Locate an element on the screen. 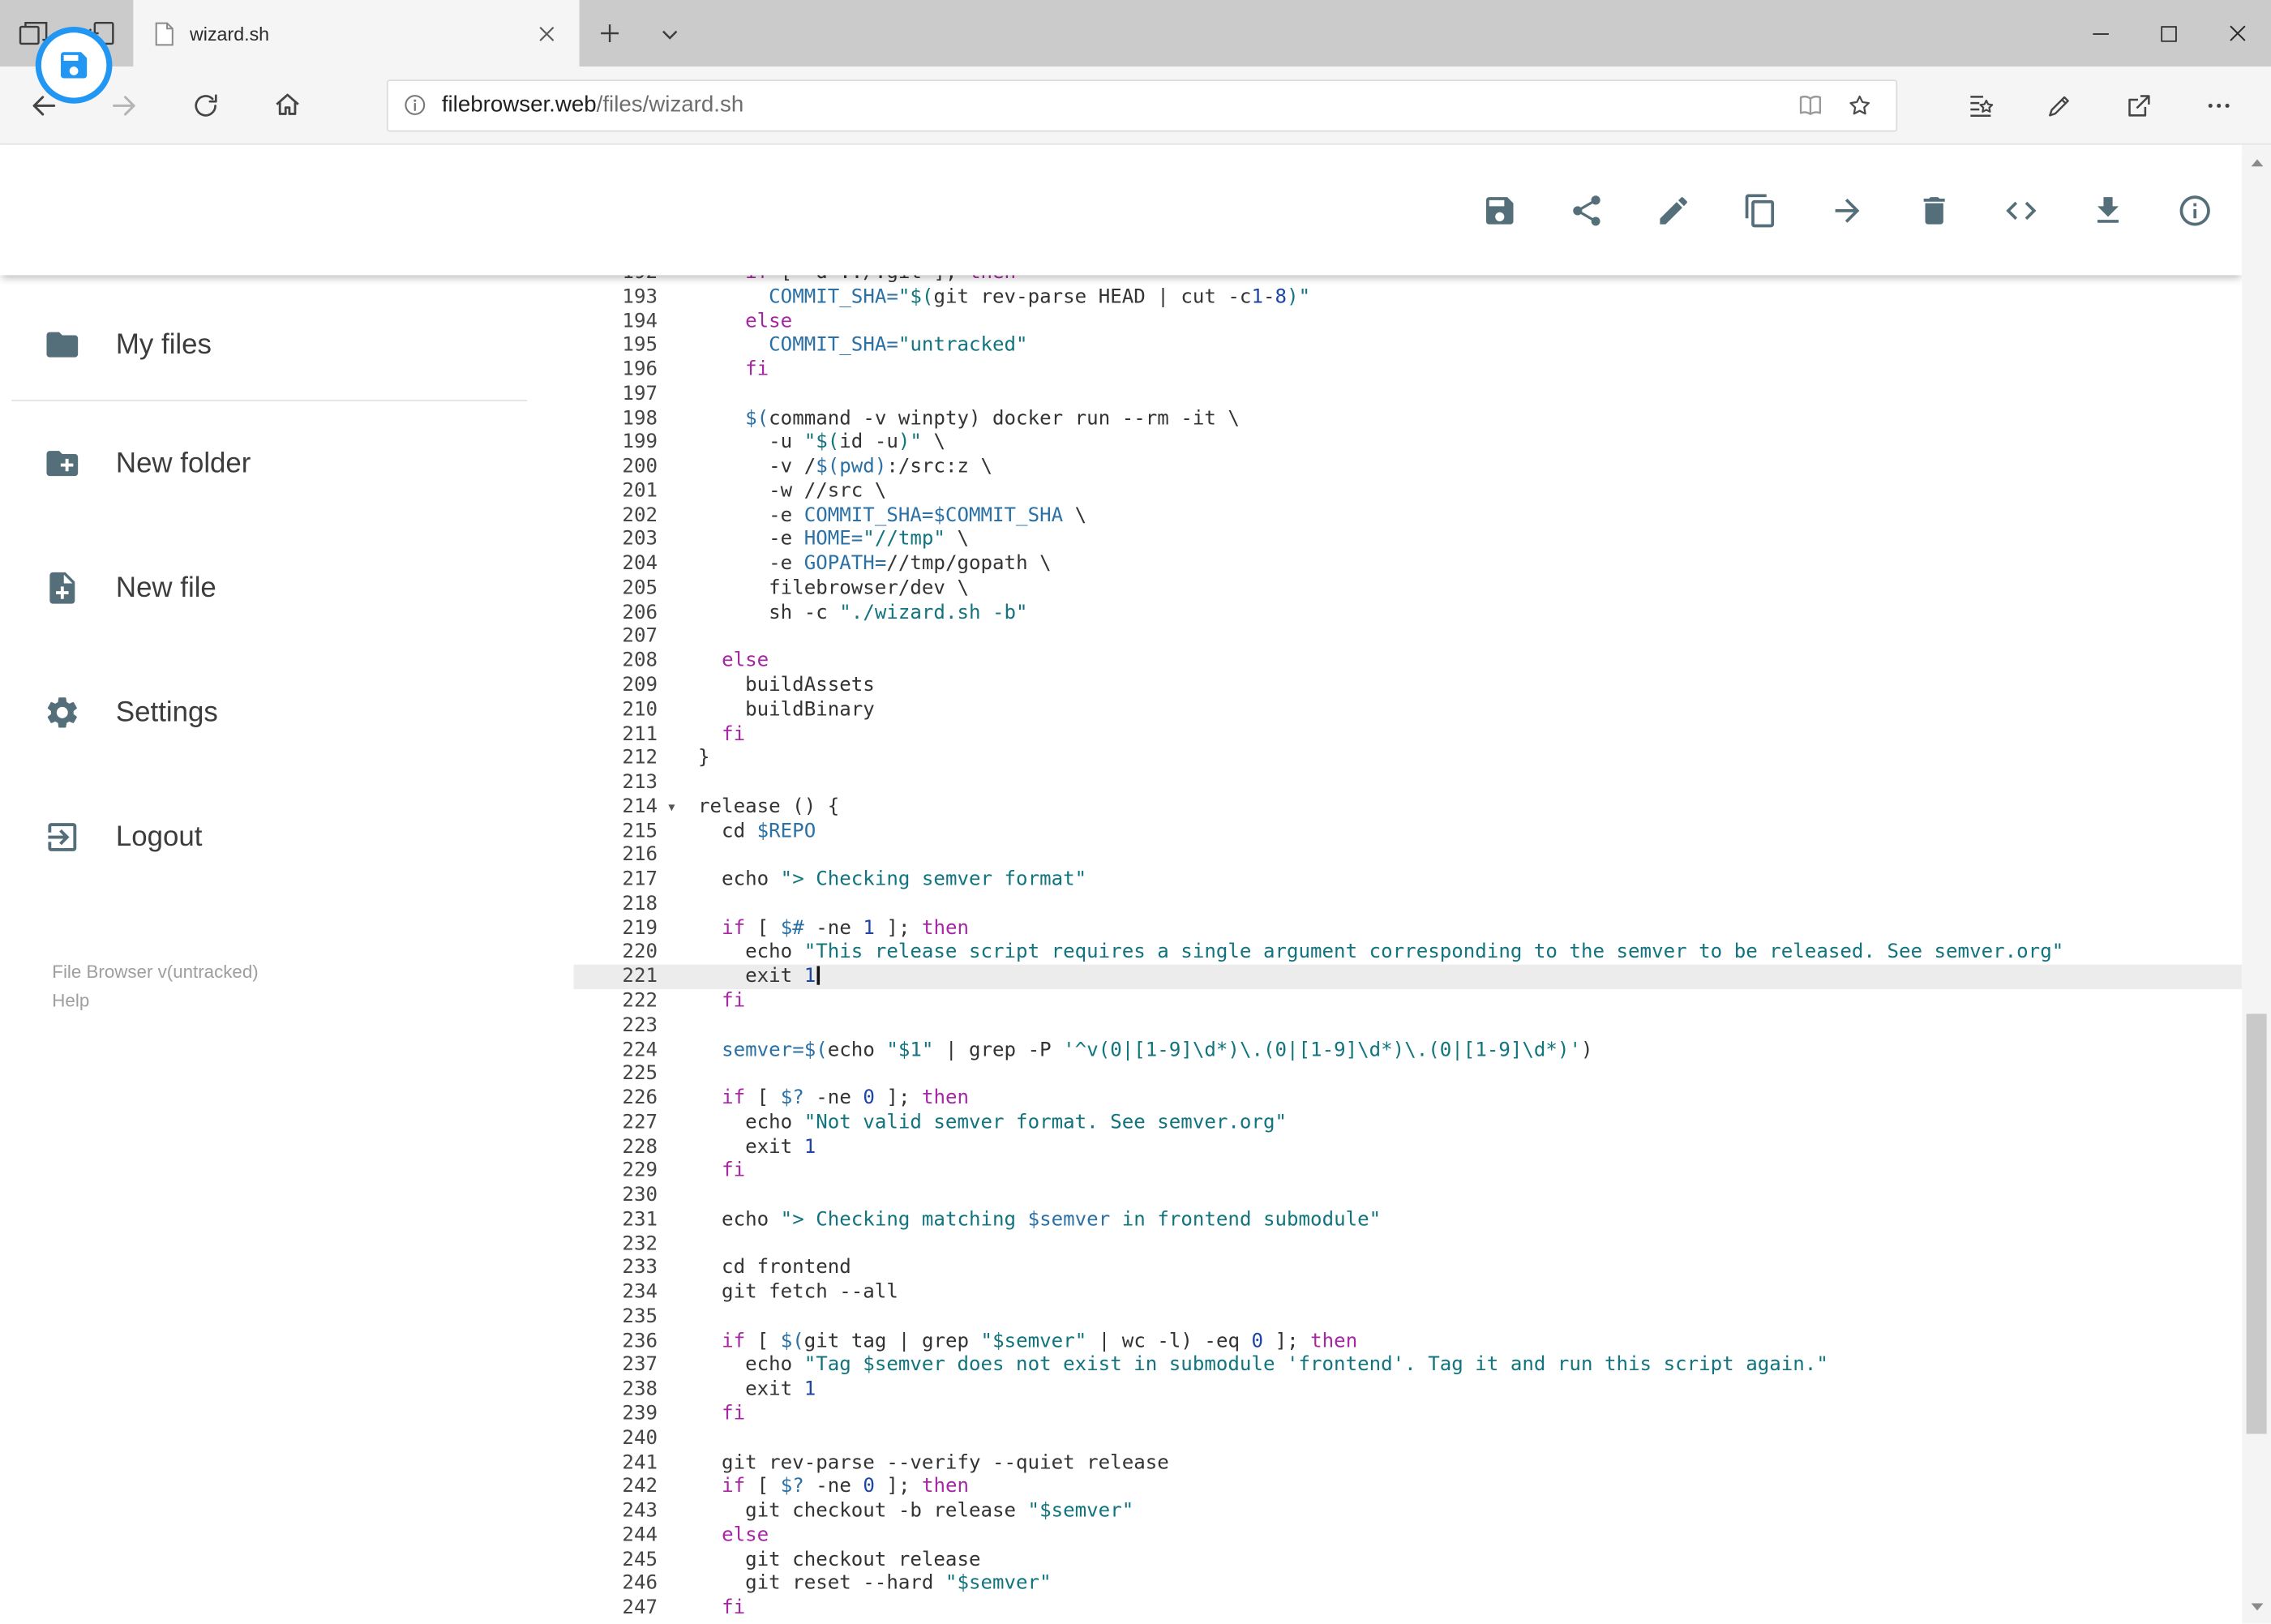  code-line: 213 is located at coordinates (1407, 783).